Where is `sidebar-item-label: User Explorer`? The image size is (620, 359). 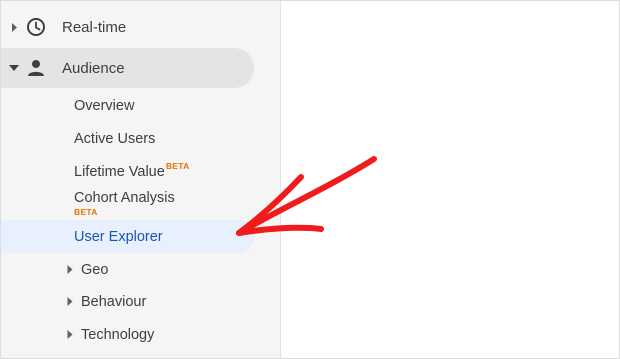 sidebar-item-label: User Explorer is located at coordinates (118, 236).